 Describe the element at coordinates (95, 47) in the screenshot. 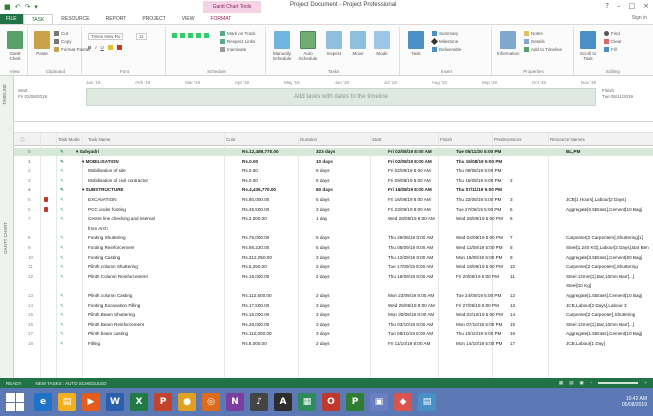

I see `italic-icon: I` at that location.